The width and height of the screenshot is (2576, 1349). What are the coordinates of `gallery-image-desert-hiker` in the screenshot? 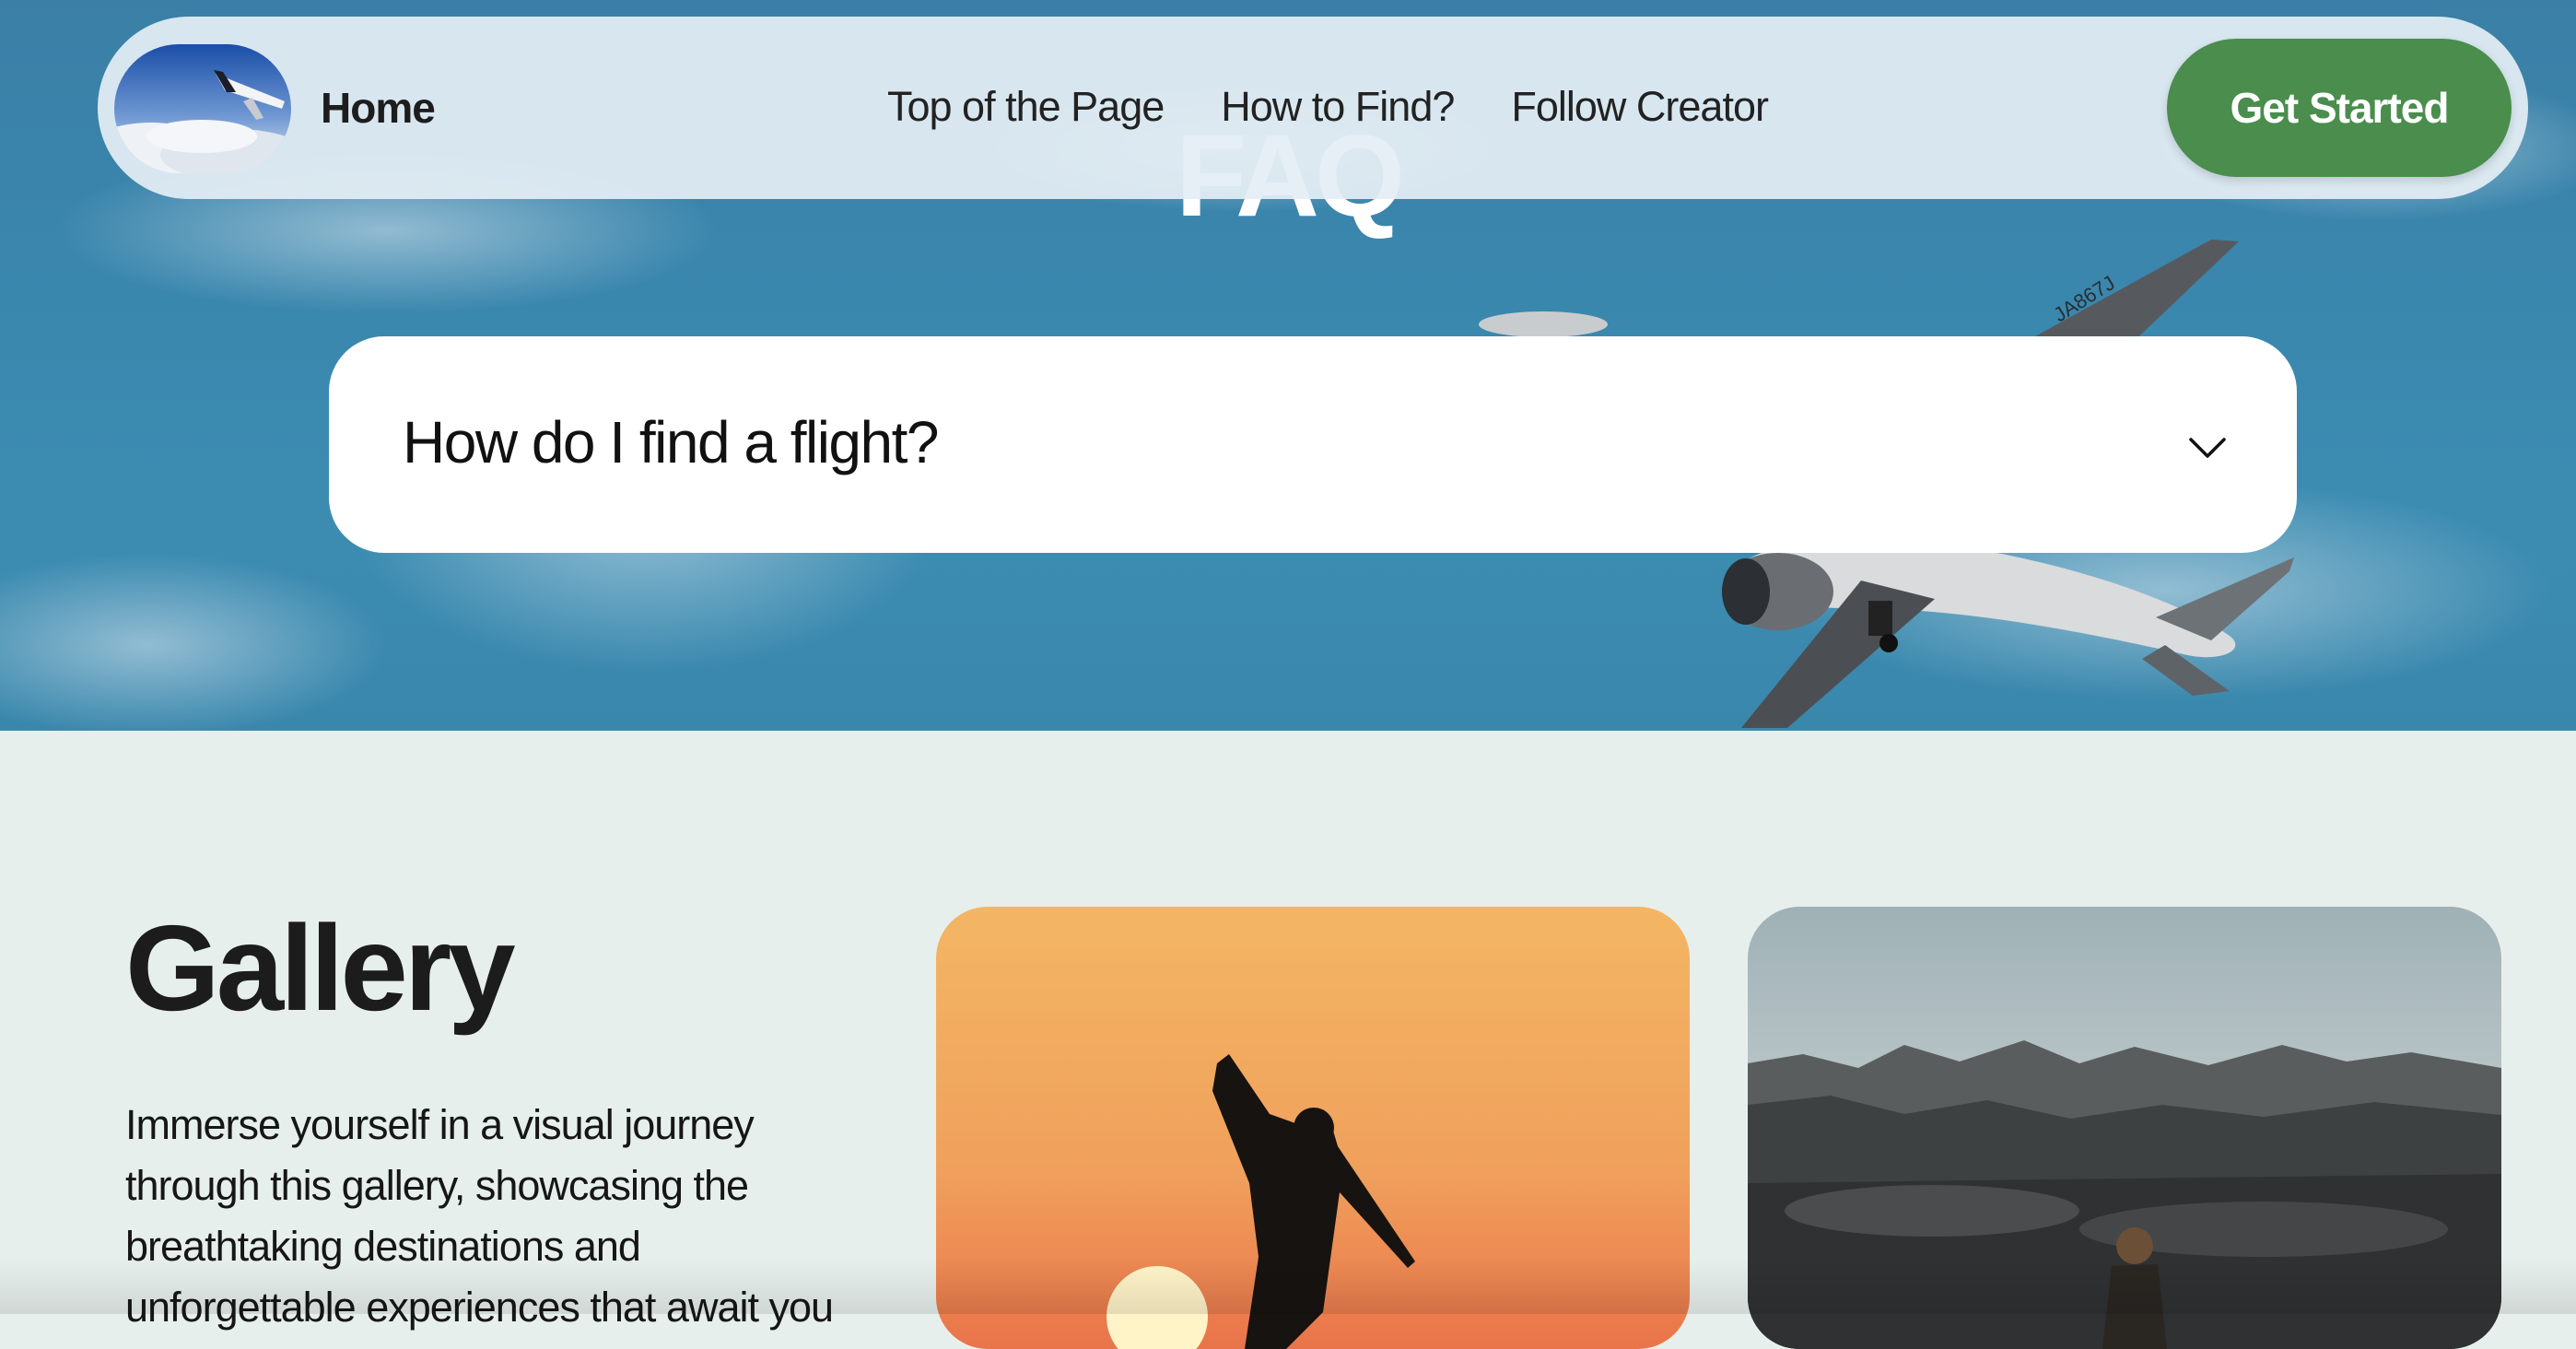 It's located at (2124, 1128).